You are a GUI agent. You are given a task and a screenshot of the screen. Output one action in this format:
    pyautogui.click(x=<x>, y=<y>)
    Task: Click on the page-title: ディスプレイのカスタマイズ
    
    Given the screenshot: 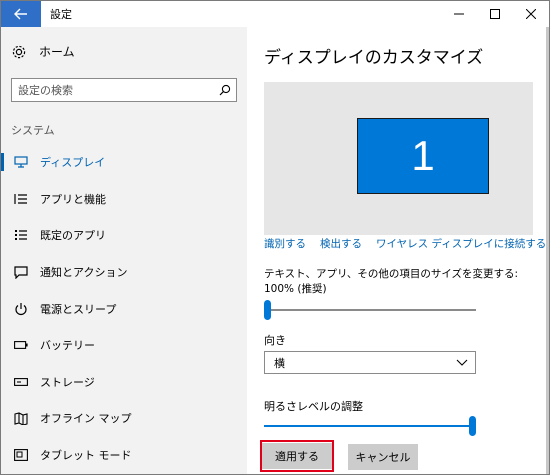 What is the action you would take?
    pyautogui.click(x=374, y=58)
    